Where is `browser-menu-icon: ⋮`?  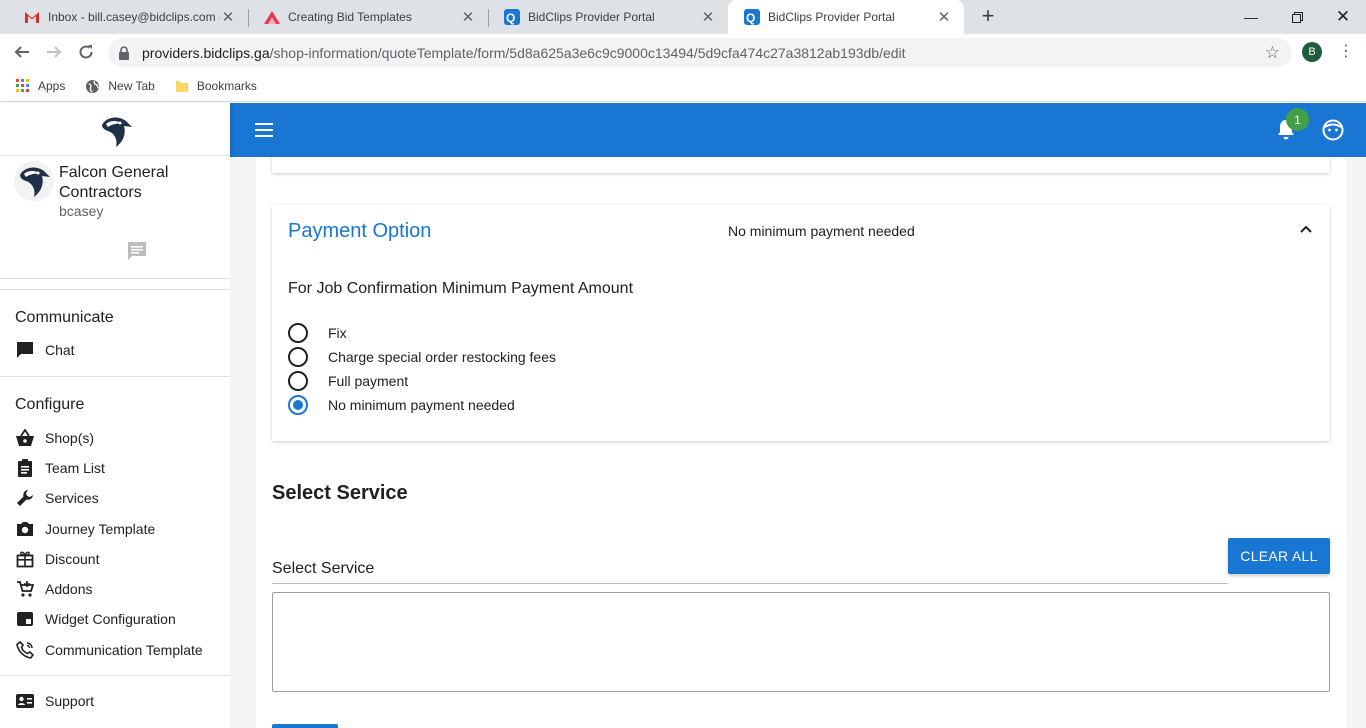
browser-menu-icon: ⋮ is located at coordinates (1346, 52).